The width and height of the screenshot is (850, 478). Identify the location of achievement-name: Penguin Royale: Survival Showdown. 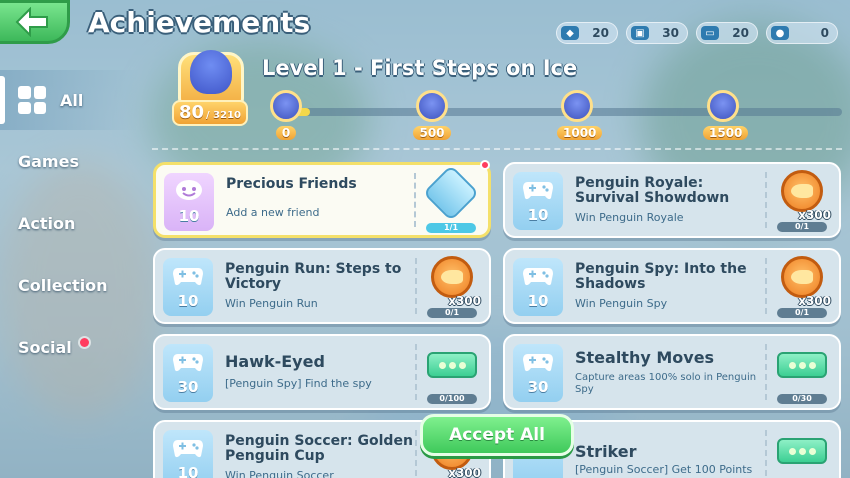
(652, 190).